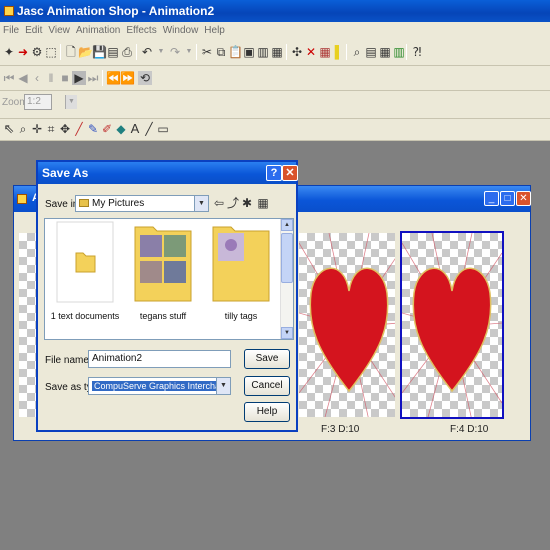  I want to click on paintbrush-tool-icon: ✎, so click(93, 129).